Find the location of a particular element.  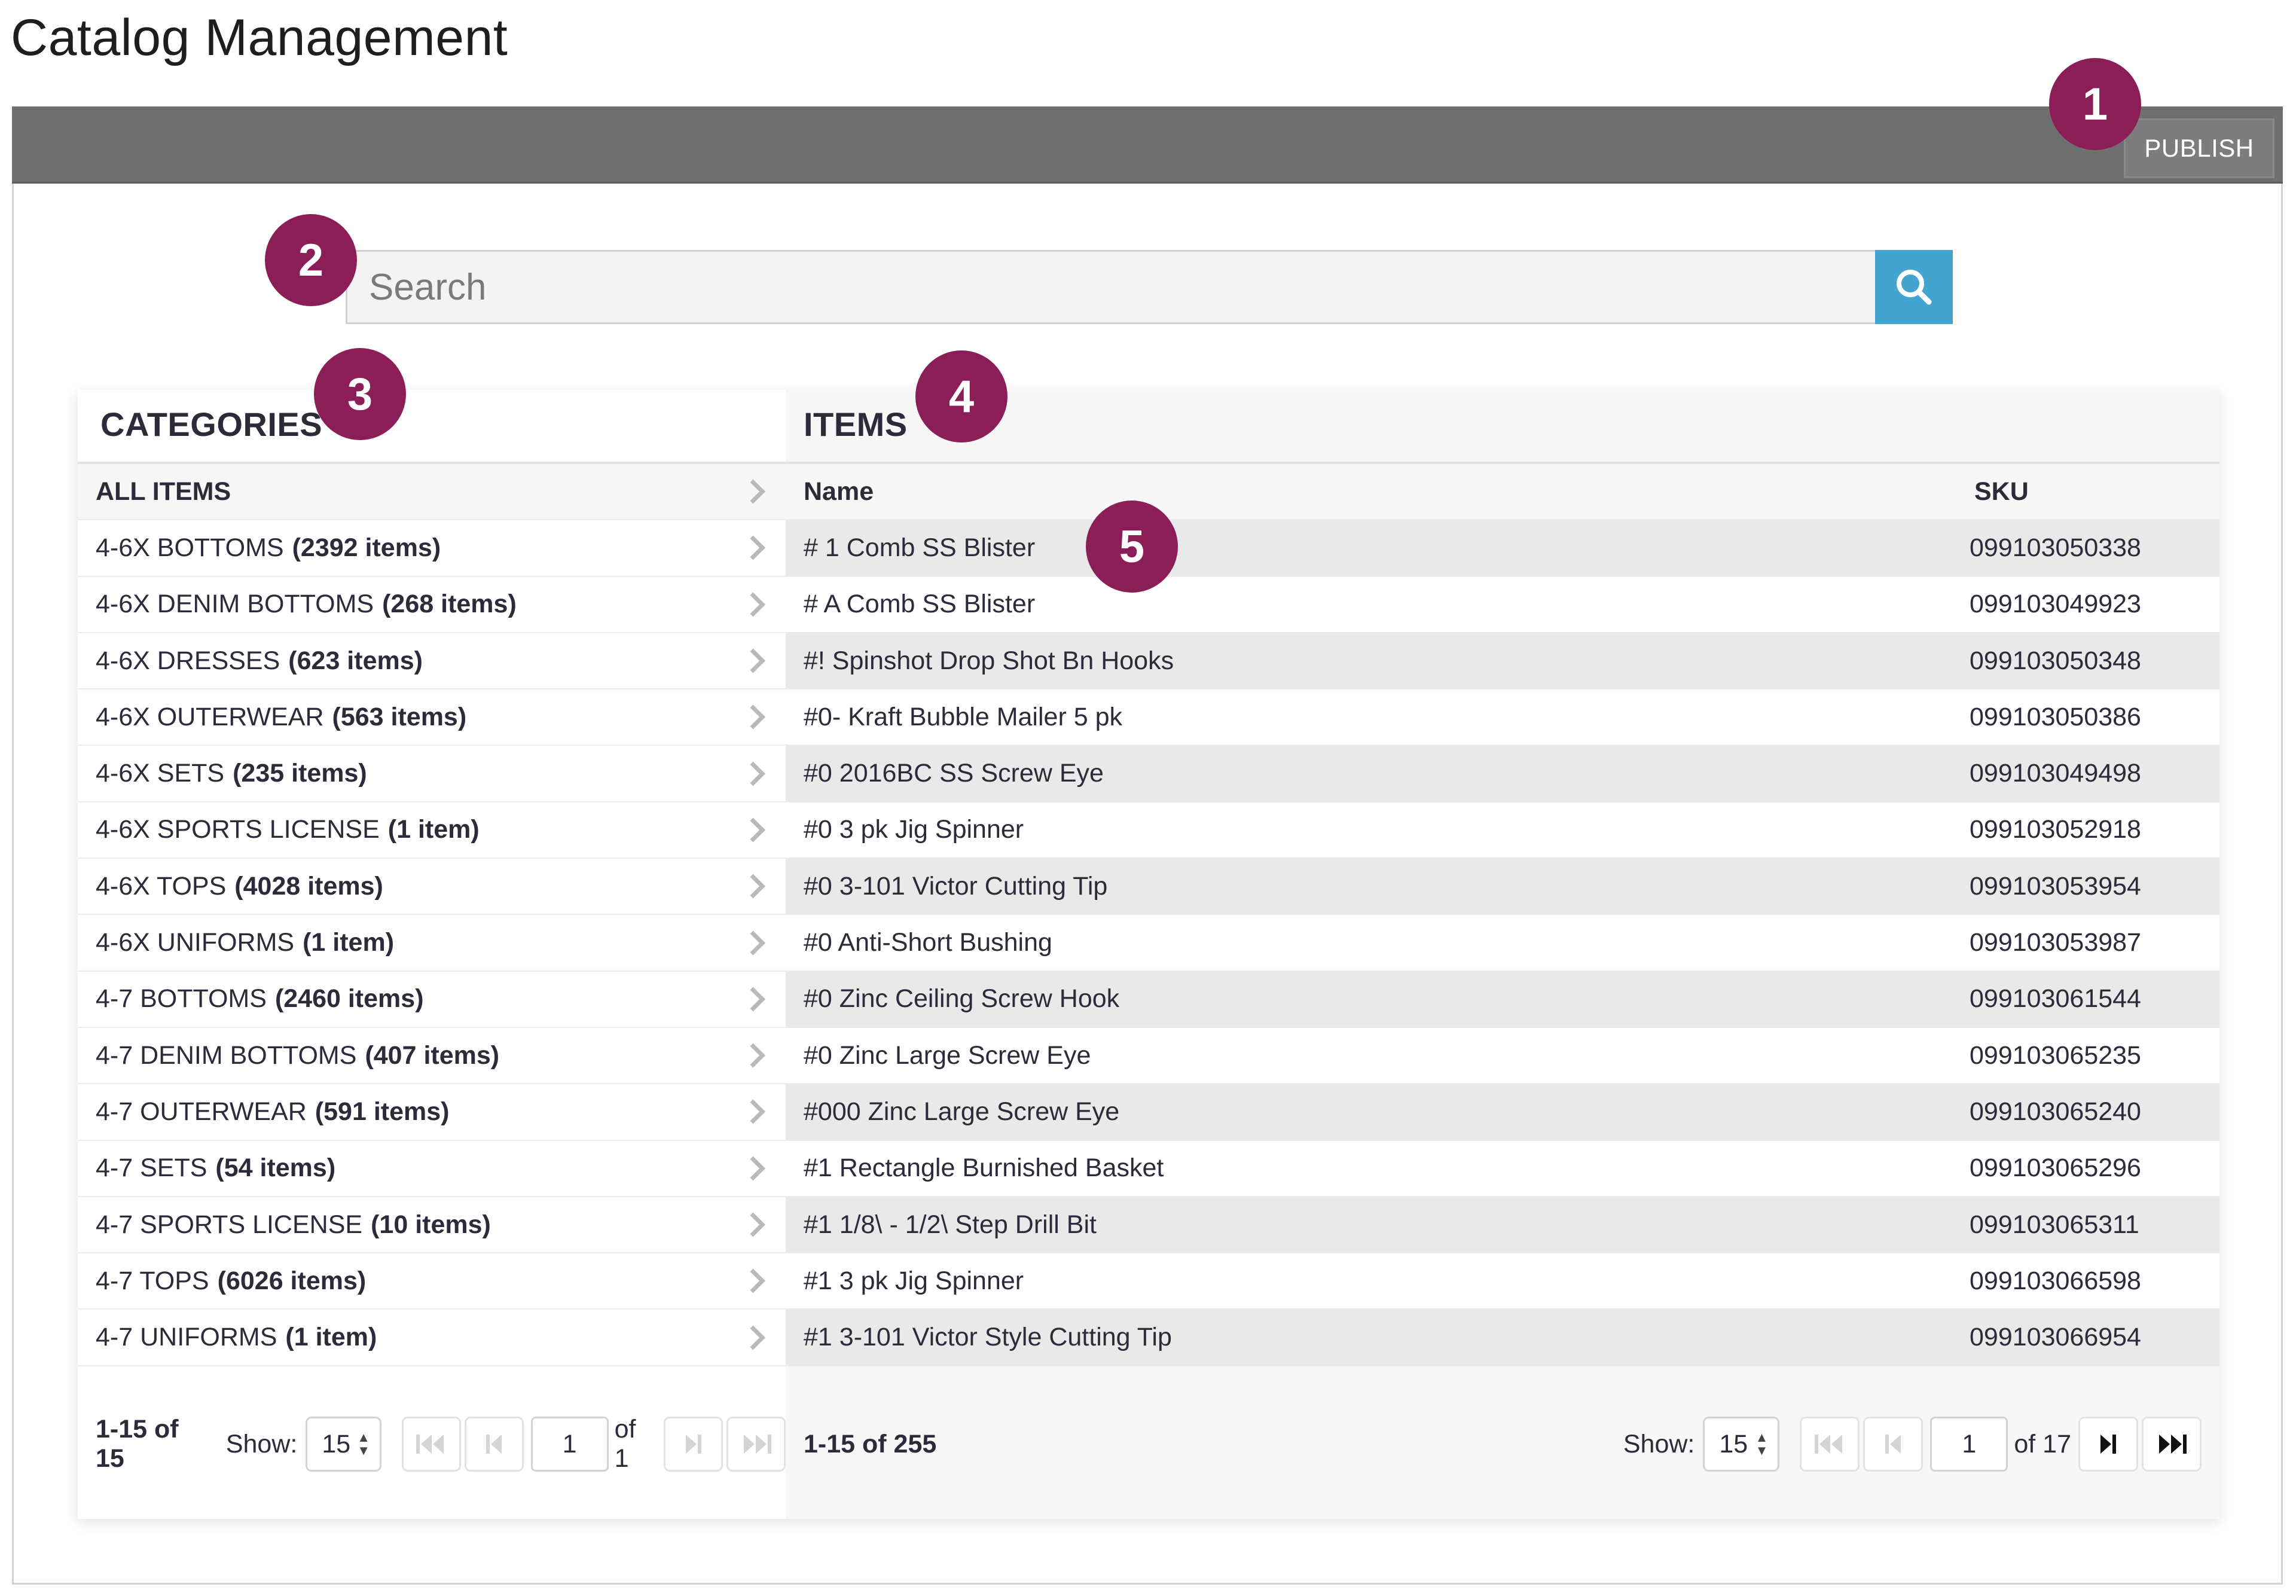

categories-pagination: 1-15 of 15 Show: 15 ▲▼ of 1 is located at coordinates (432, 1444).